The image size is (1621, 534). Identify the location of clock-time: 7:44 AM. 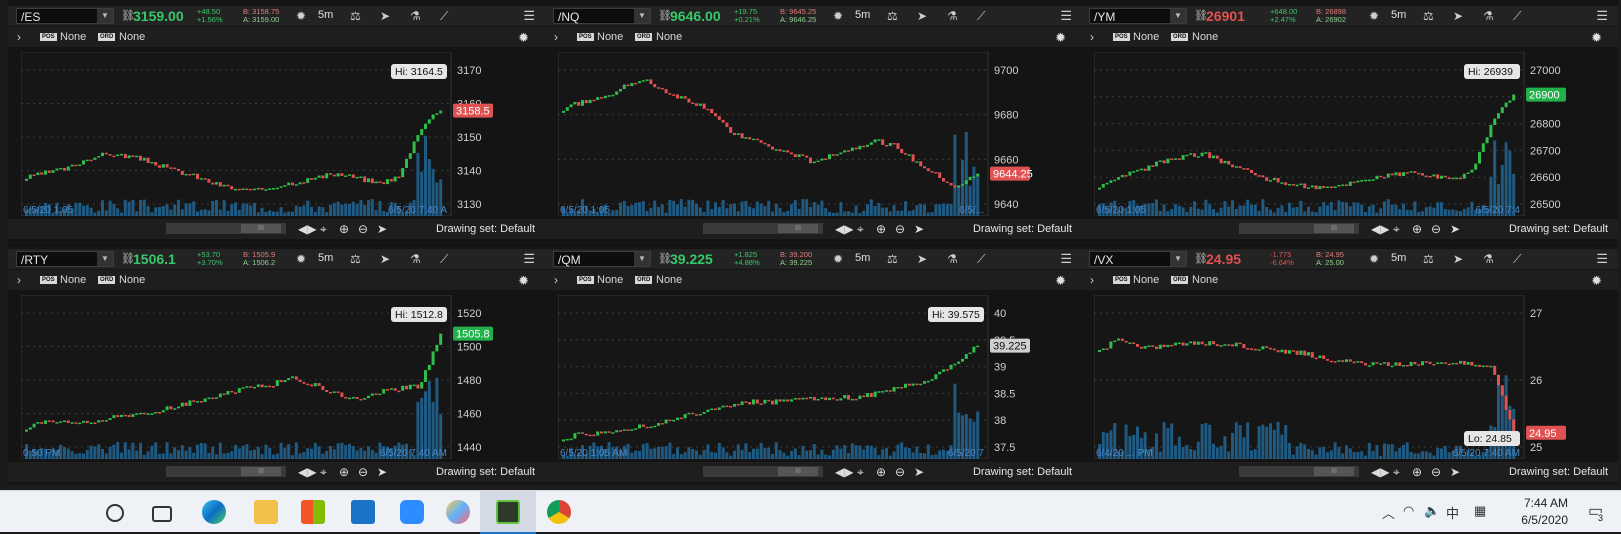
(1535, 503).